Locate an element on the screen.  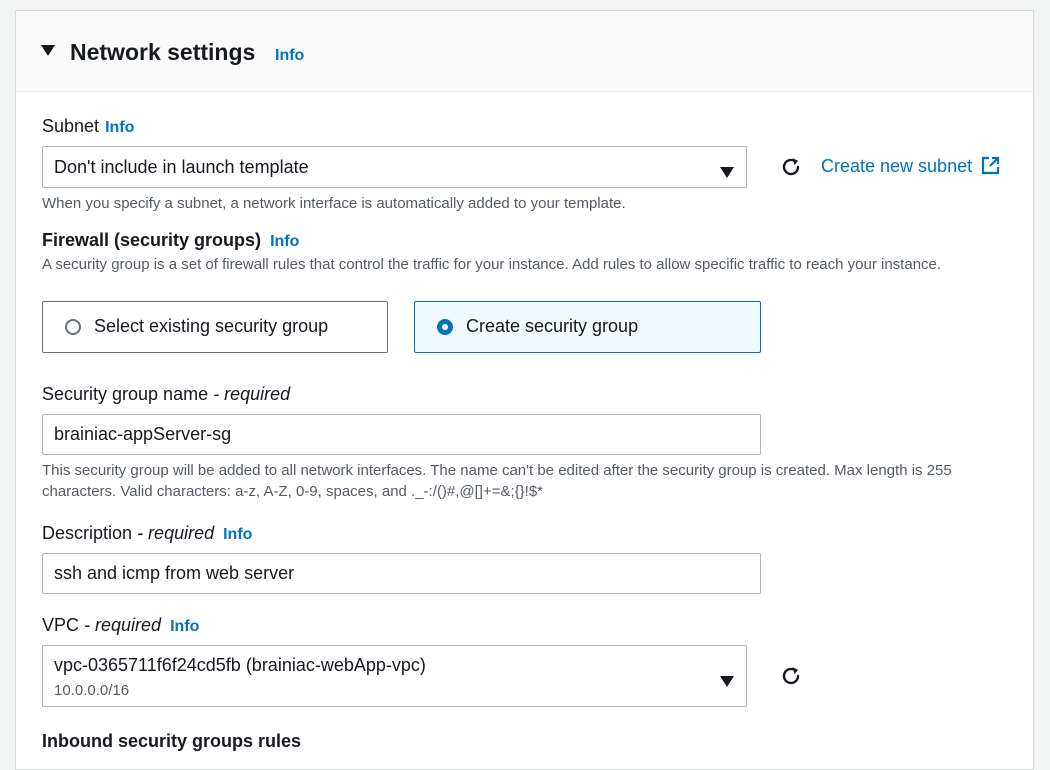
subnet-label: Subnet is located at coordinates (71, 126).